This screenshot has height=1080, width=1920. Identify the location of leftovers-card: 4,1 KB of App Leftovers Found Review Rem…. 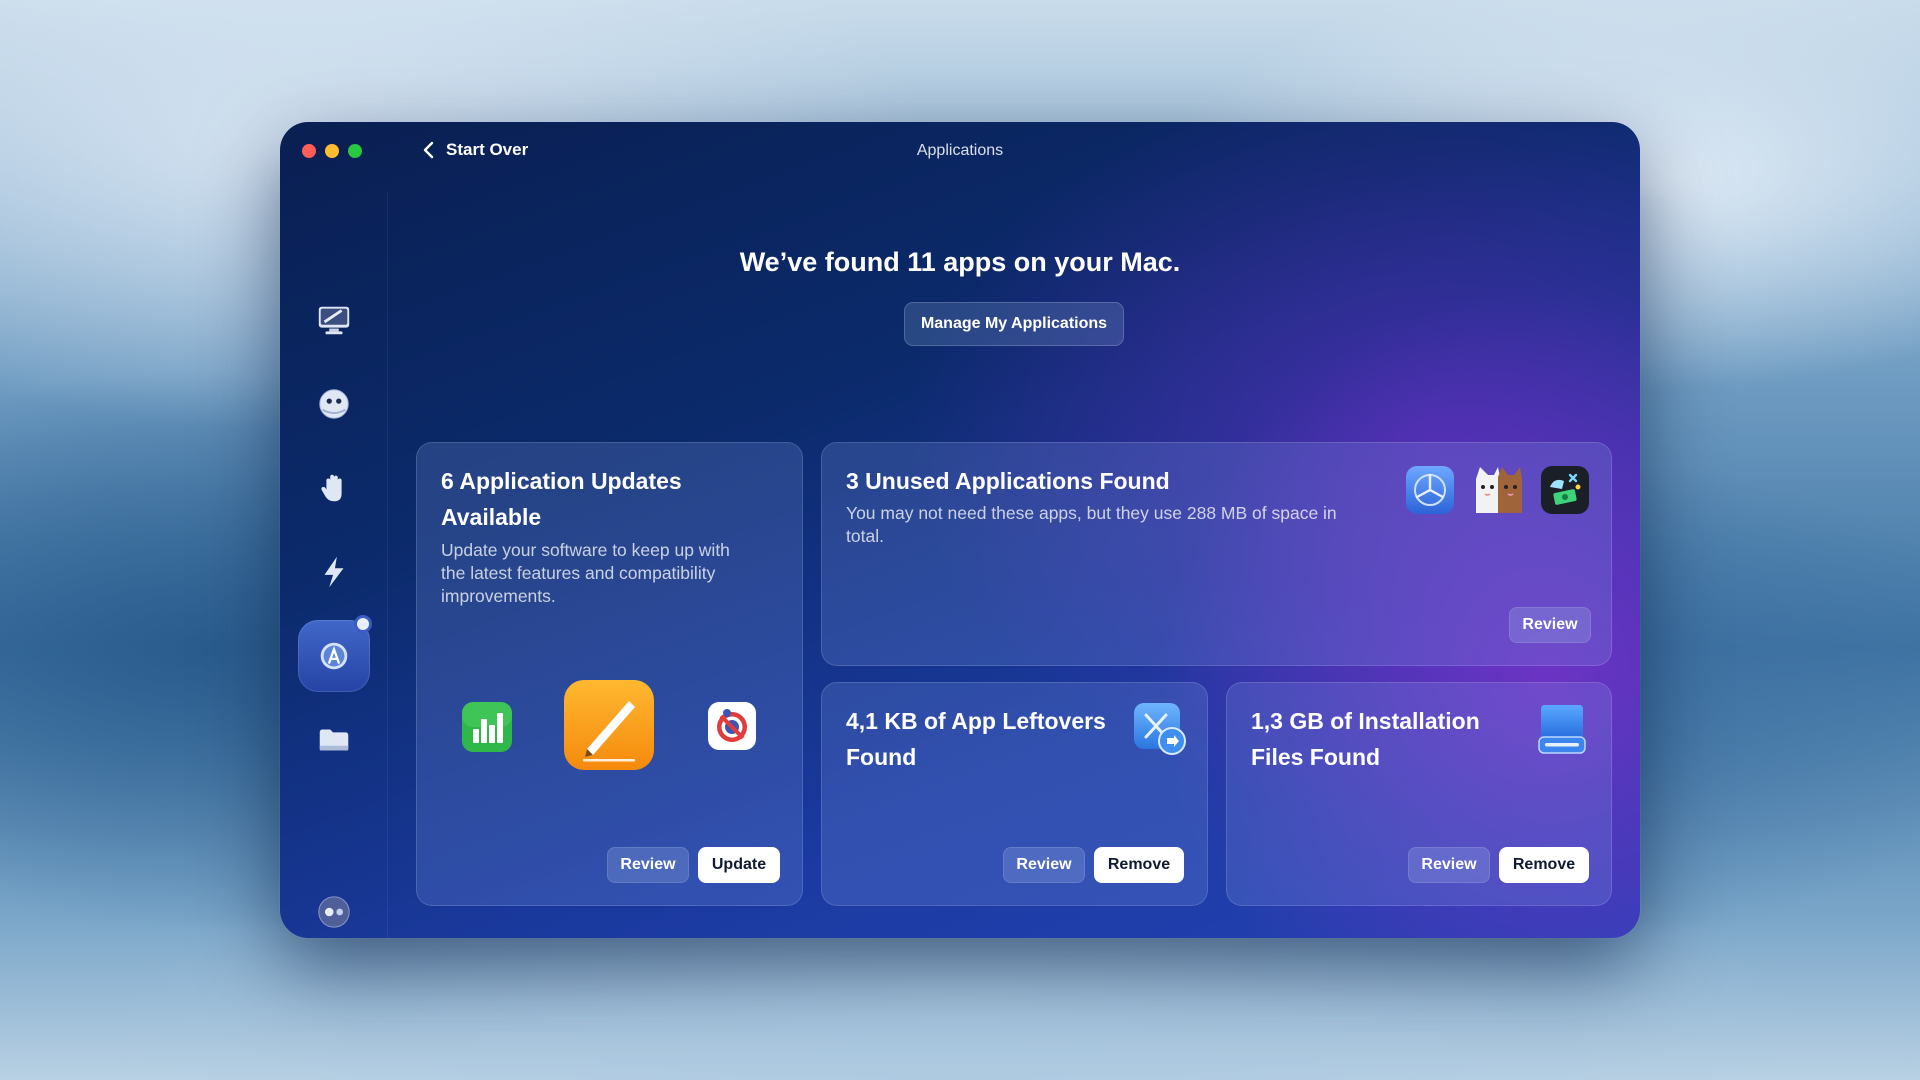
(1014, 794).